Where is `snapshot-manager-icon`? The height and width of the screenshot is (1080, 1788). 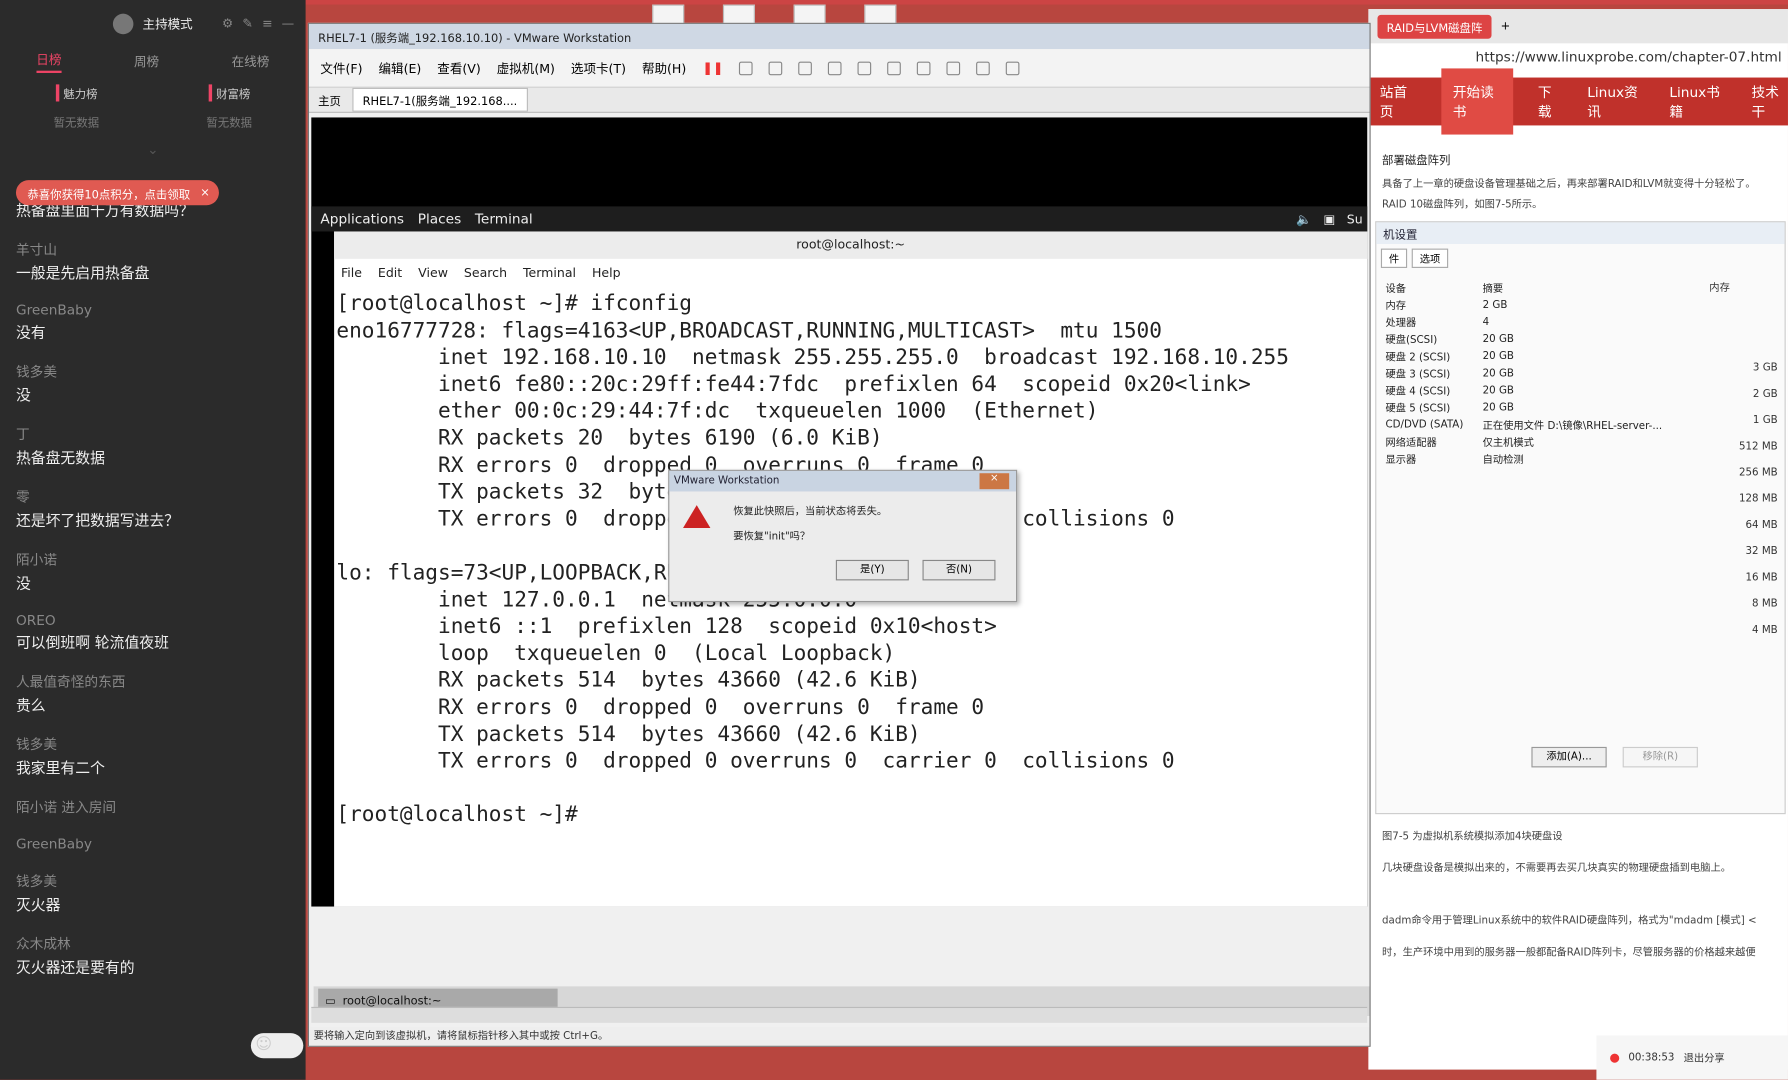 snapshot-manager-icon is located at coordinates (835, 68).